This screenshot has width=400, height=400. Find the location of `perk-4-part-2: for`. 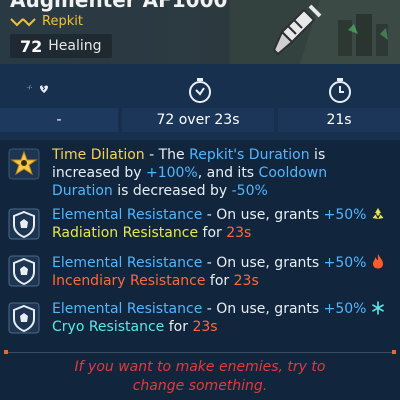

perk-4-part-2: for is located at coordinates (178, 327).